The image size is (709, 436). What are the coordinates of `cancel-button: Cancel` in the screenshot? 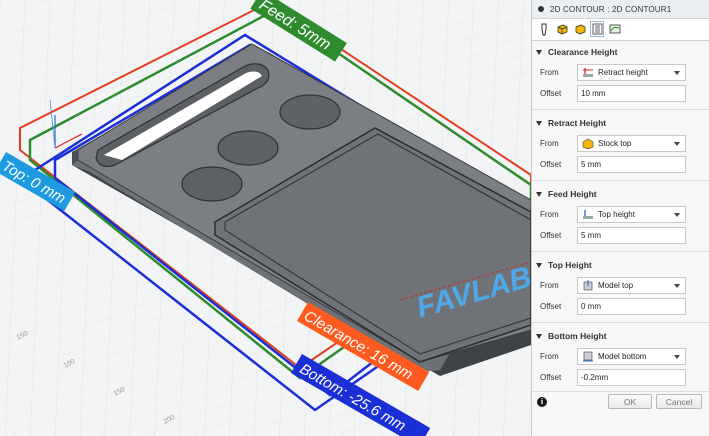 It's located at (679, 401).